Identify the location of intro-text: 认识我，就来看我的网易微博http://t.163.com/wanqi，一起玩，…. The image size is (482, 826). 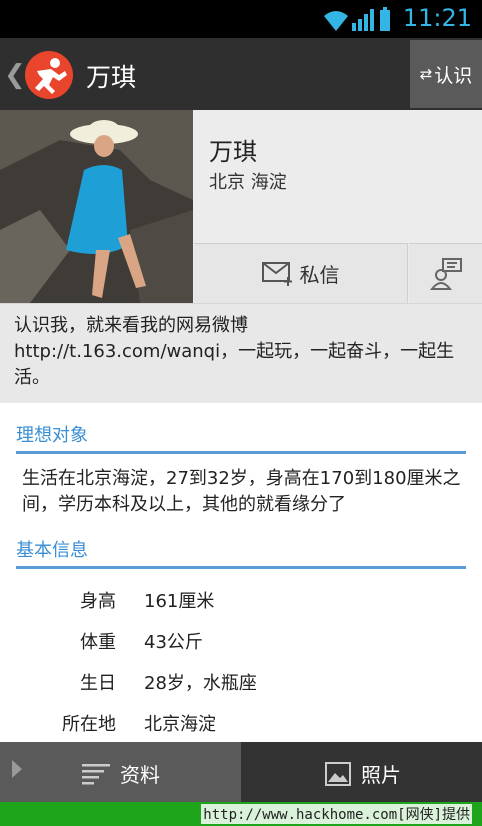
(241, 353).